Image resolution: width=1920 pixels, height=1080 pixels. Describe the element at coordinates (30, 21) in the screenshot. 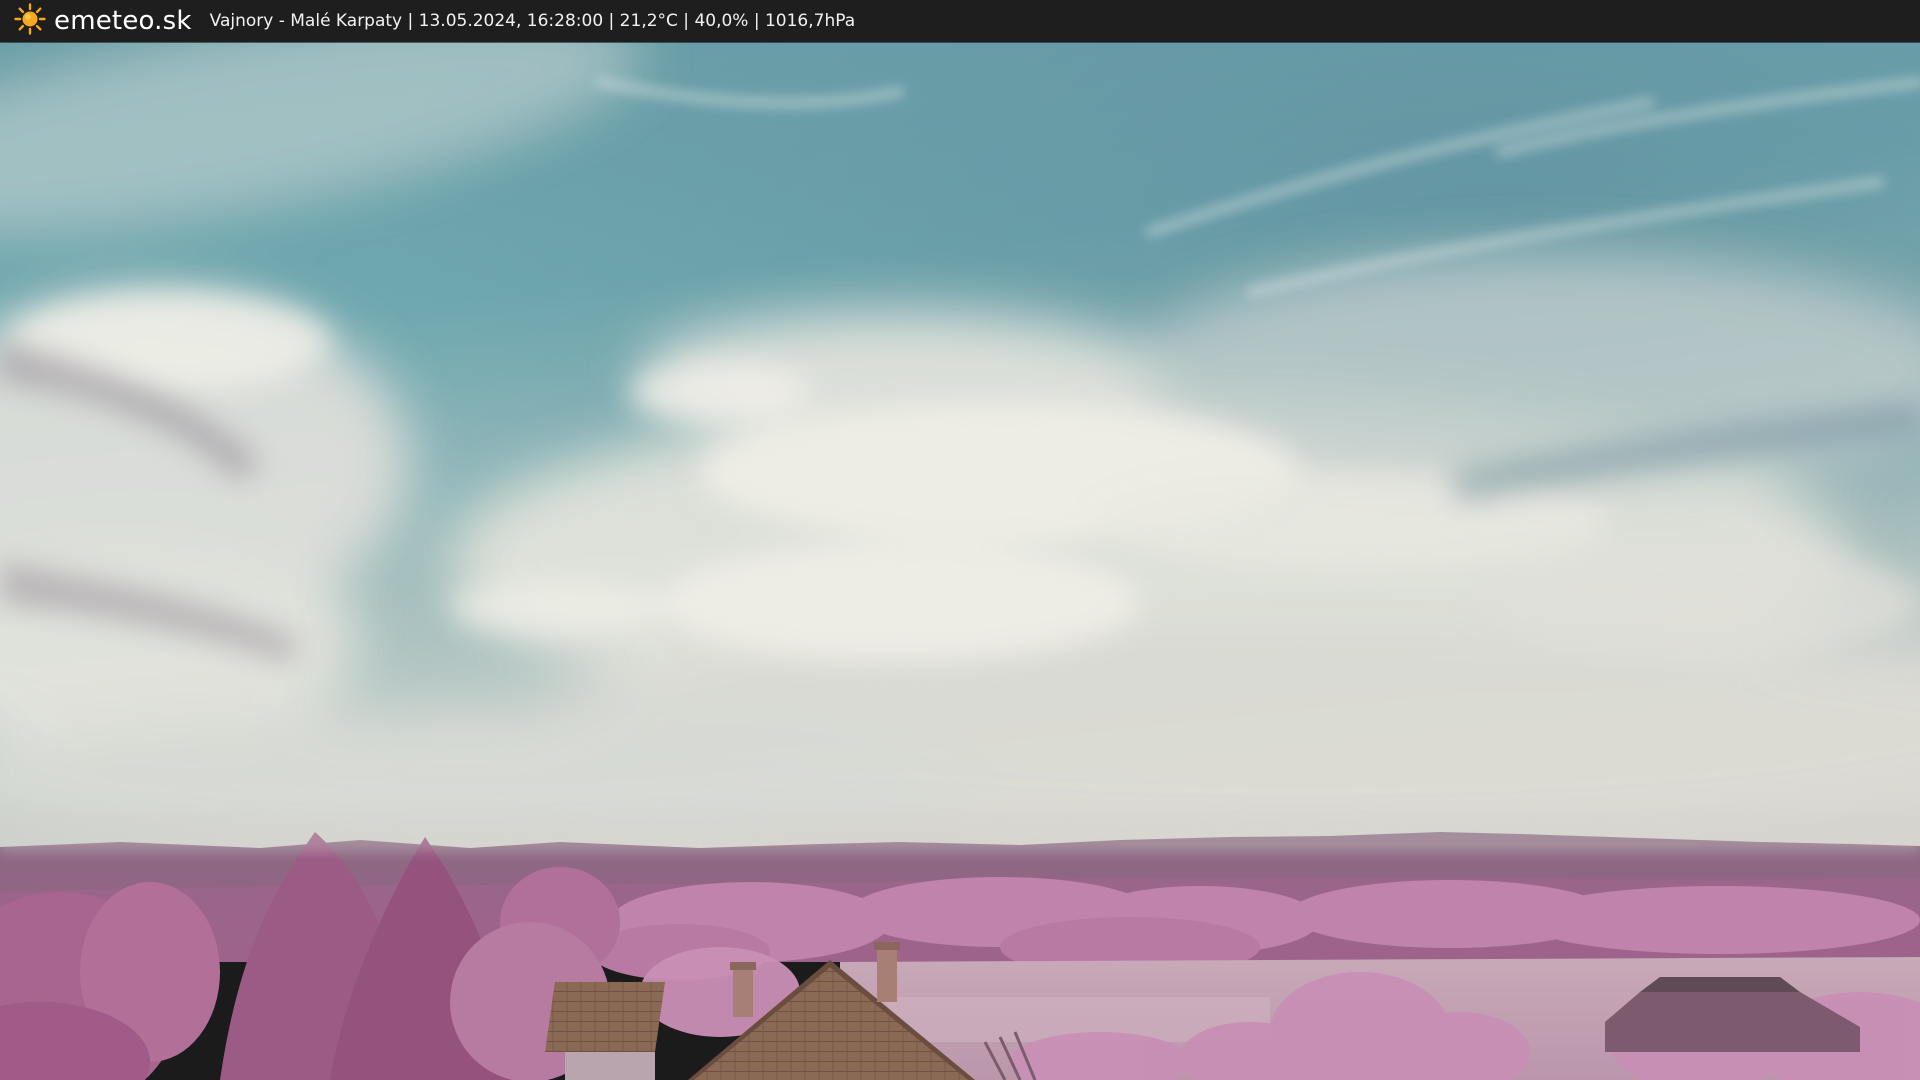

I see `sun-icon` at that location.